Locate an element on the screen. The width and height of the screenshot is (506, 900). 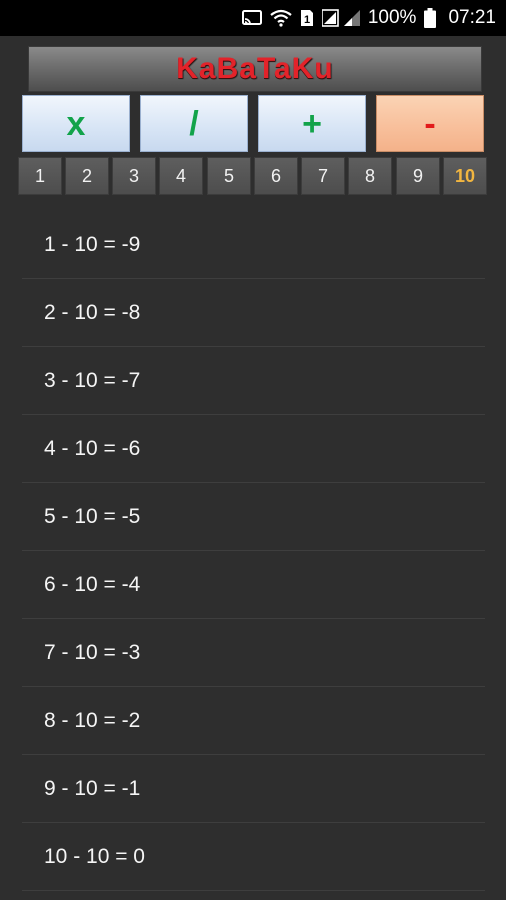
number-button-3: 3 is located at coordinates (134, 176).